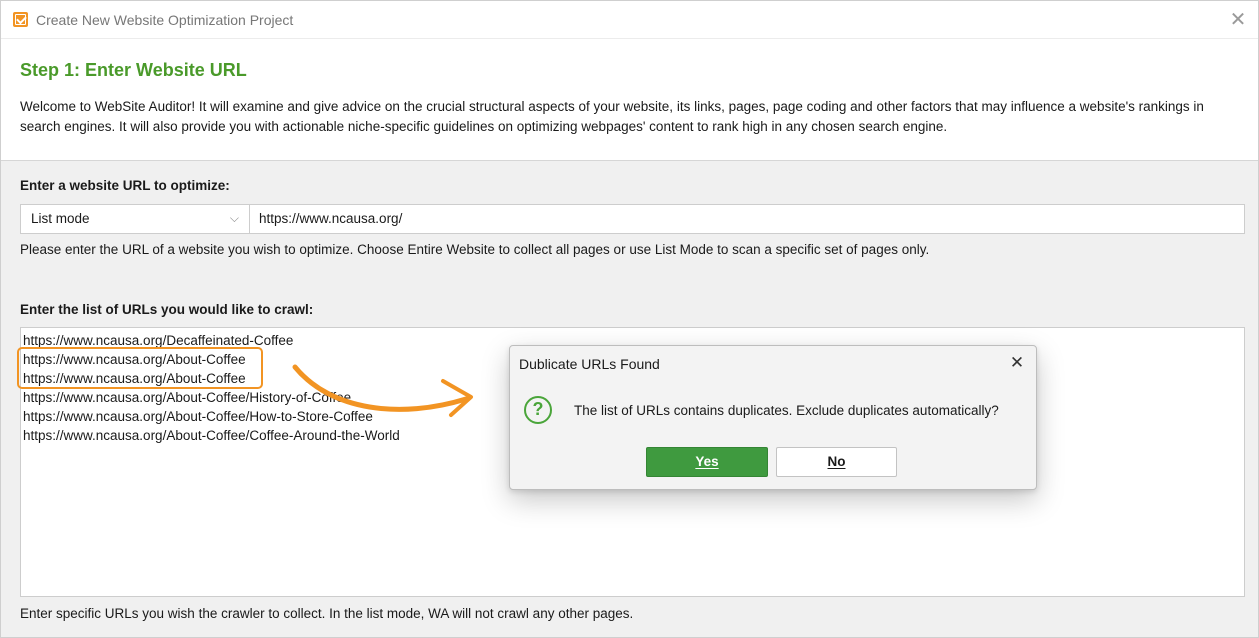 This screenshot has height=638, width=1259. Describe the element at coordinates (1238, 20) in the screenshot. I see `window-close-icon: ✕` at that location.